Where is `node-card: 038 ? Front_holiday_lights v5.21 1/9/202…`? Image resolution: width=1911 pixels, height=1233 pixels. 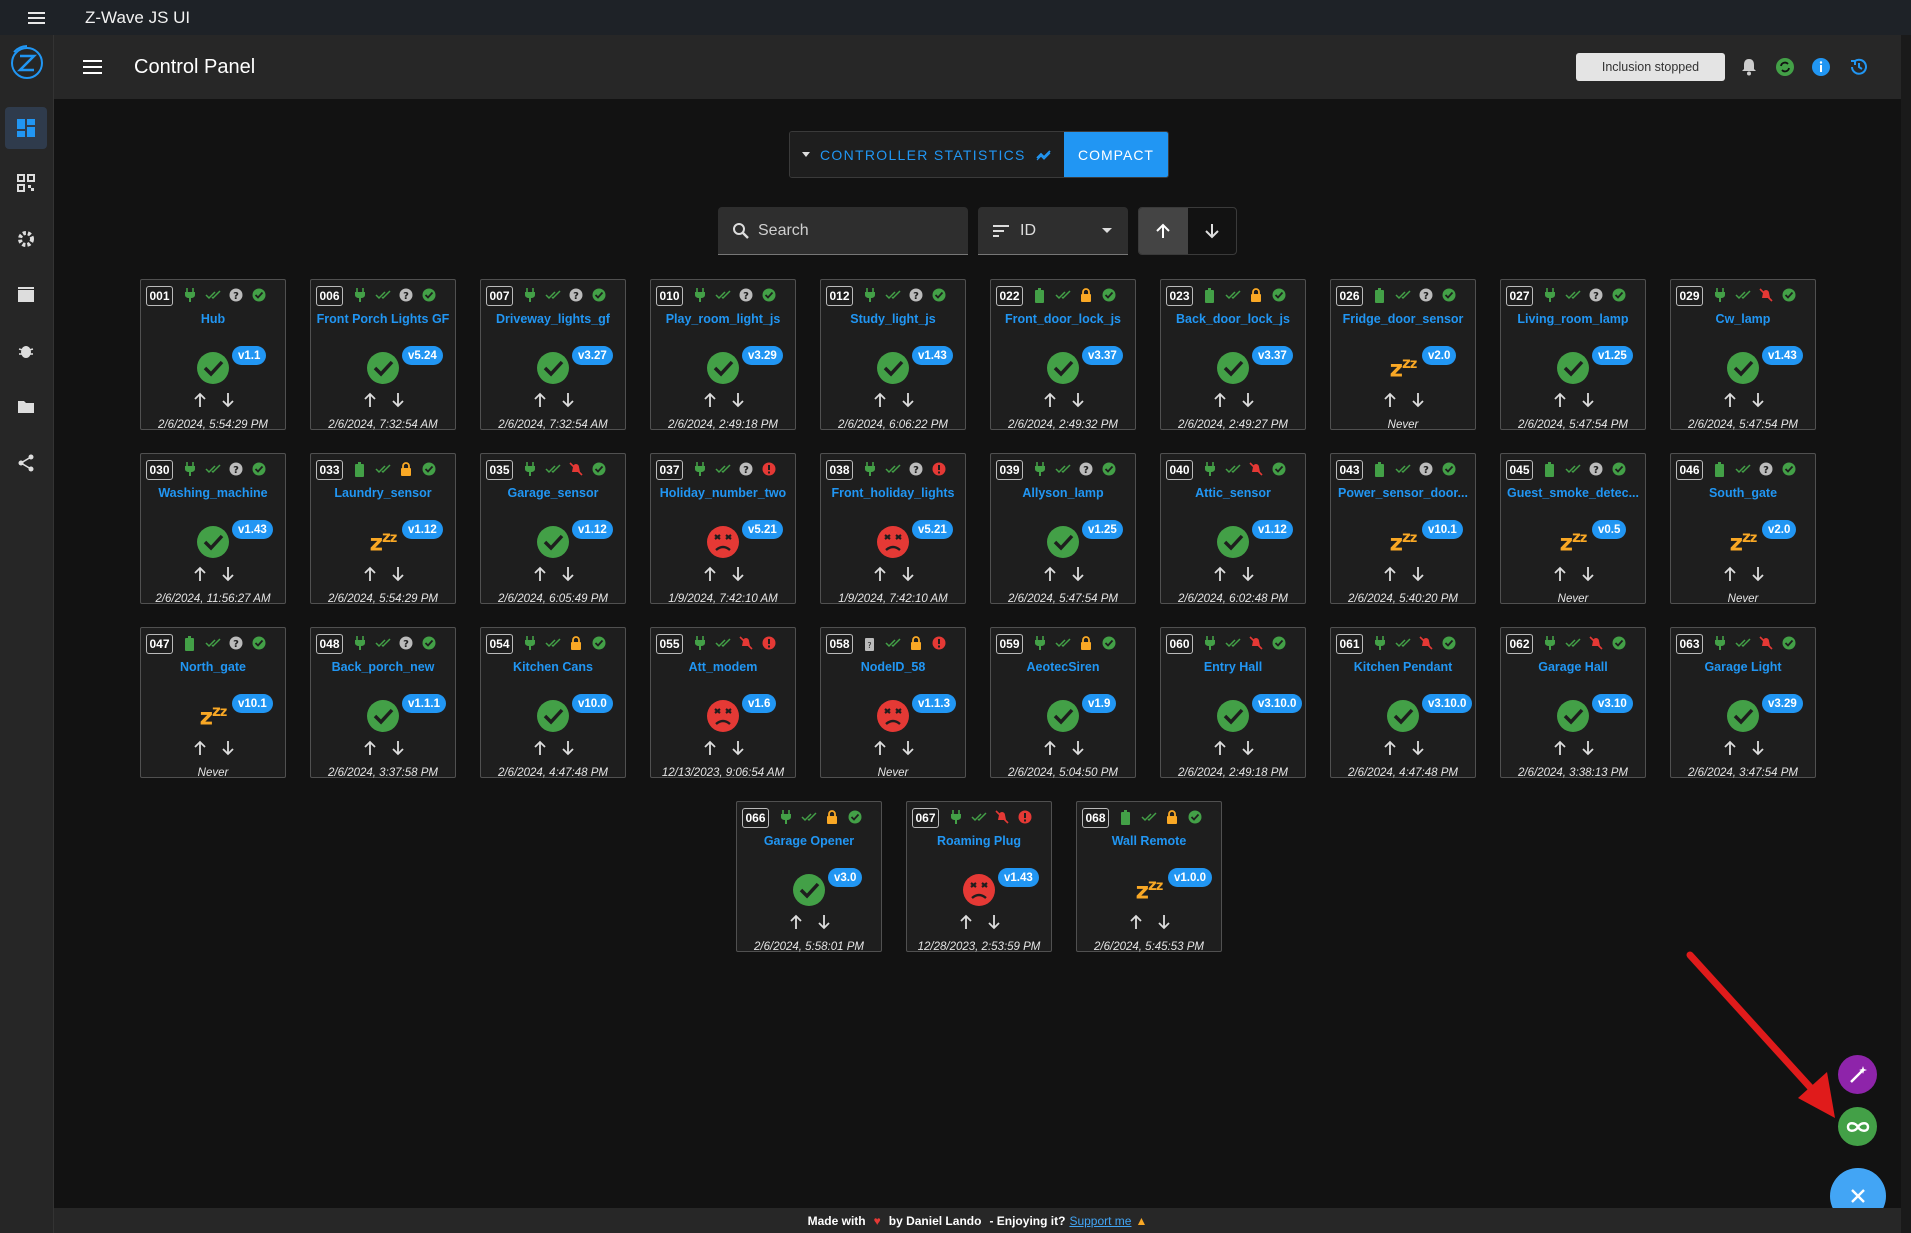 node-card: 038 ? Front_holiday_lights v5.21 1/9/202… is located at coordinates (893, 529).